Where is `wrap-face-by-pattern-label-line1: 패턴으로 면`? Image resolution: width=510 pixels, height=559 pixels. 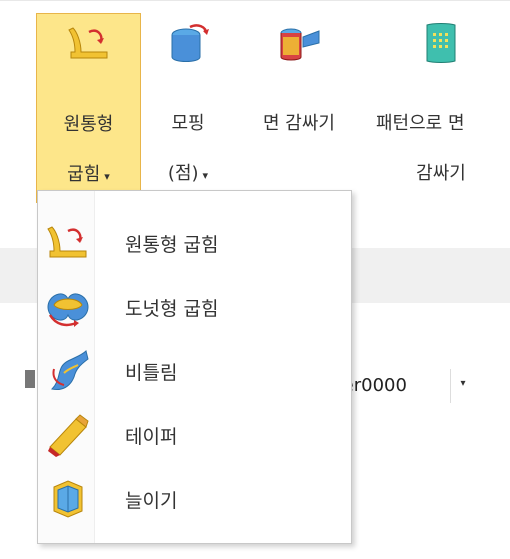 wrap-face-by-pattern-label-line1: 패턴으로 면 is located at coordinates (420, 123).